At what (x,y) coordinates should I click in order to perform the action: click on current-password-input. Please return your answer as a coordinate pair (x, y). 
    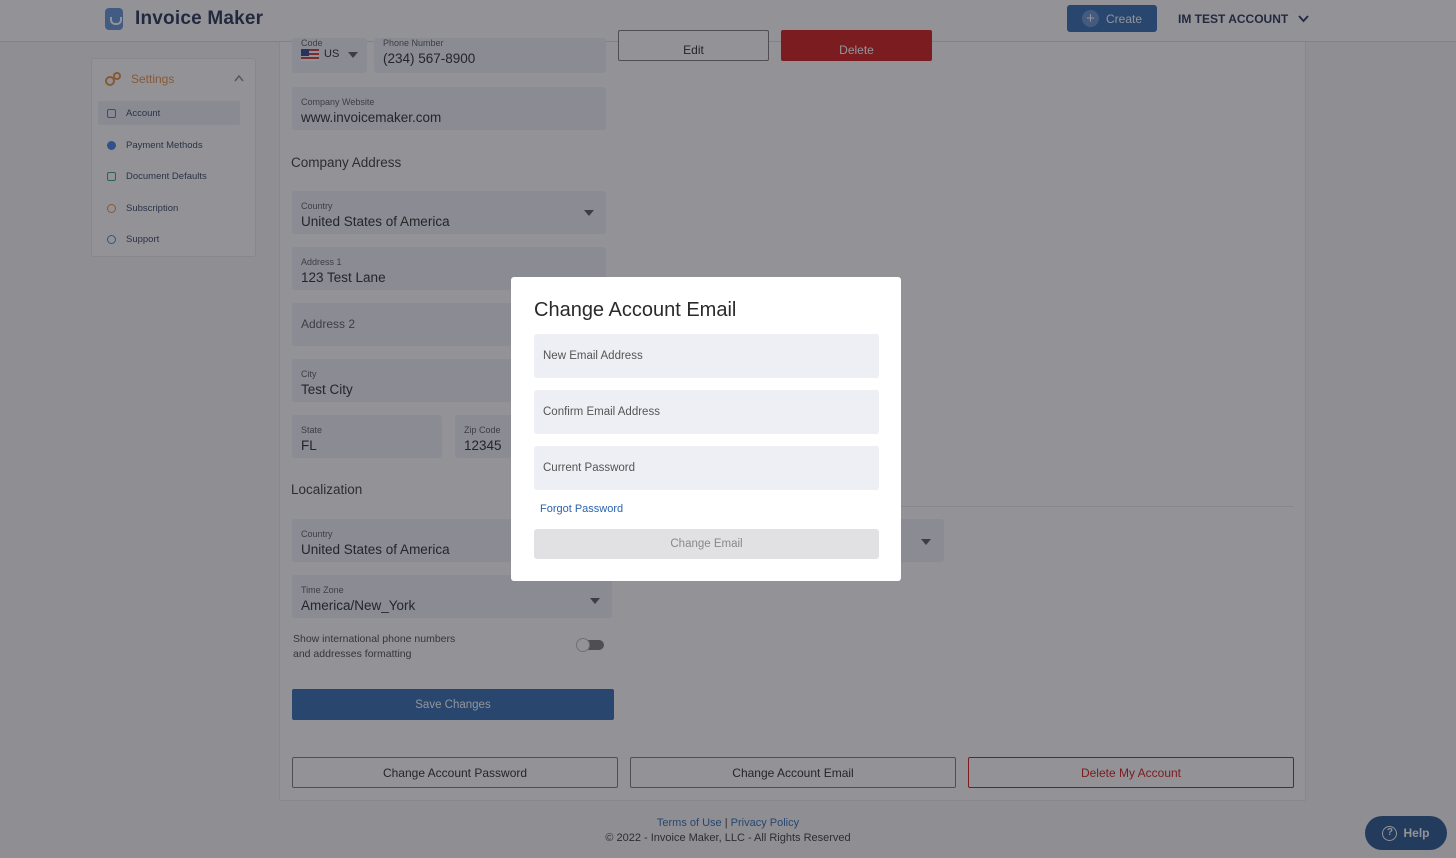
    Looking at the image, I should click on (706, 468).